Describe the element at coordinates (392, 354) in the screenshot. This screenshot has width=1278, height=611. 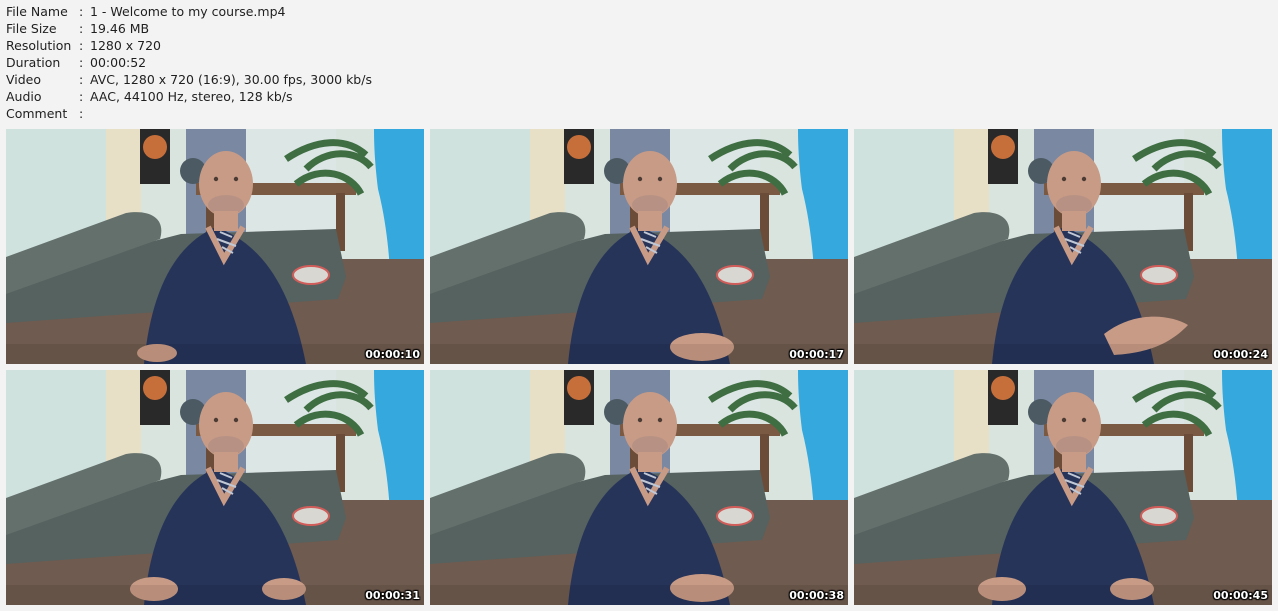
I see `timestamp-label: 00:00:10` at that location.